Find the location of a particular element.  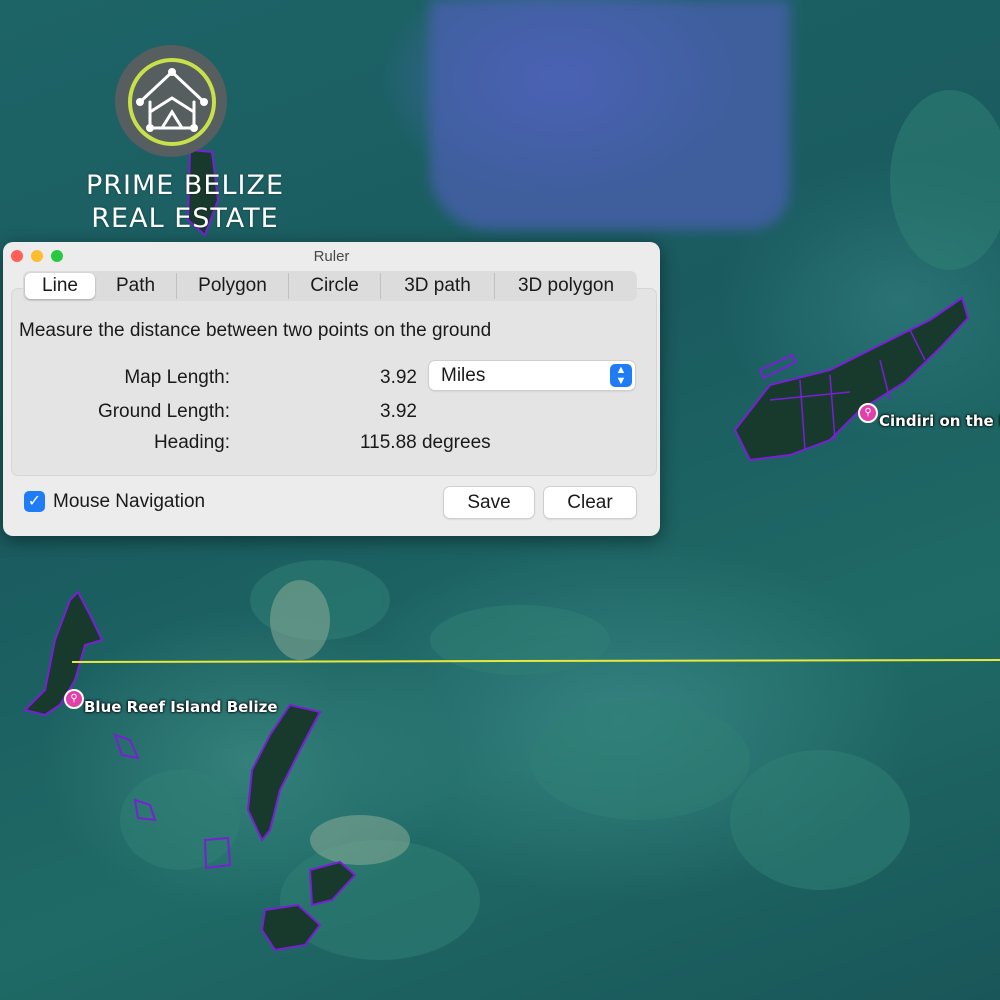

island-cindiri is located at coordinates (851, 379).